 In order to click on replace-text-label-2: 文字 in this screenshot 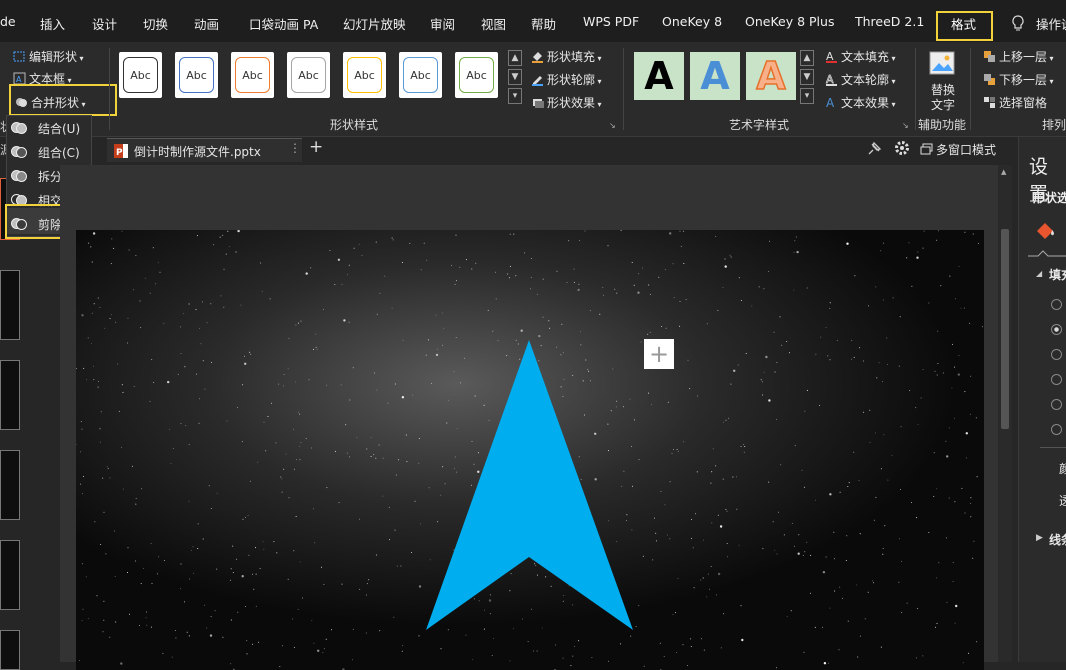, I will do `click(943, 104)`.